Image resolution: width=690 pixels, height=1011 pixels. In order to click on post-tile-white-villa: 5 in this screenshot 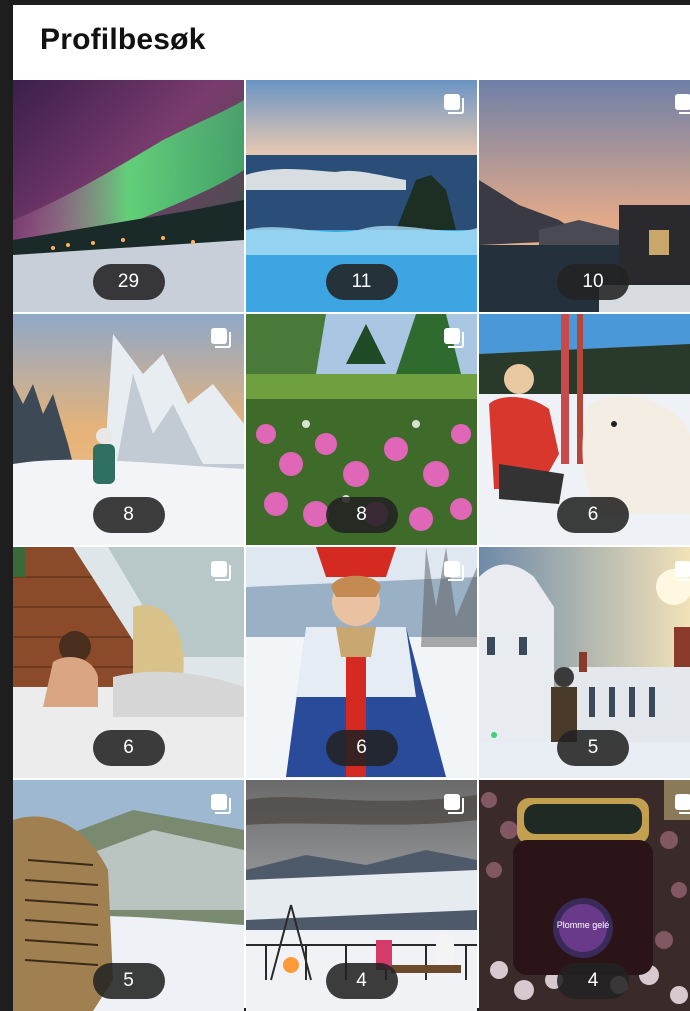, I will do `click(584, 662)`.